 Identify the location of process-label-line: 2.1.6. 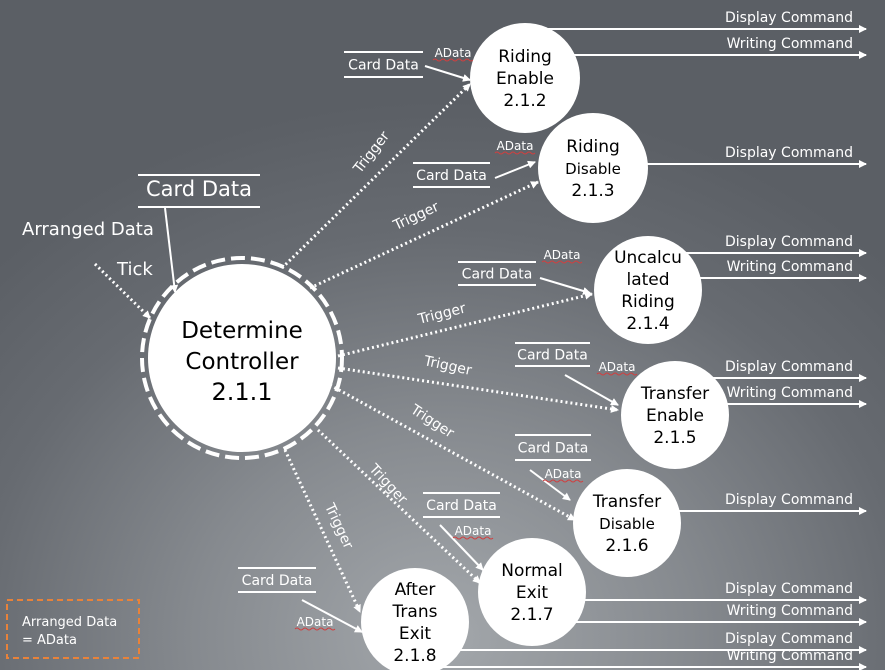
(626, 546).